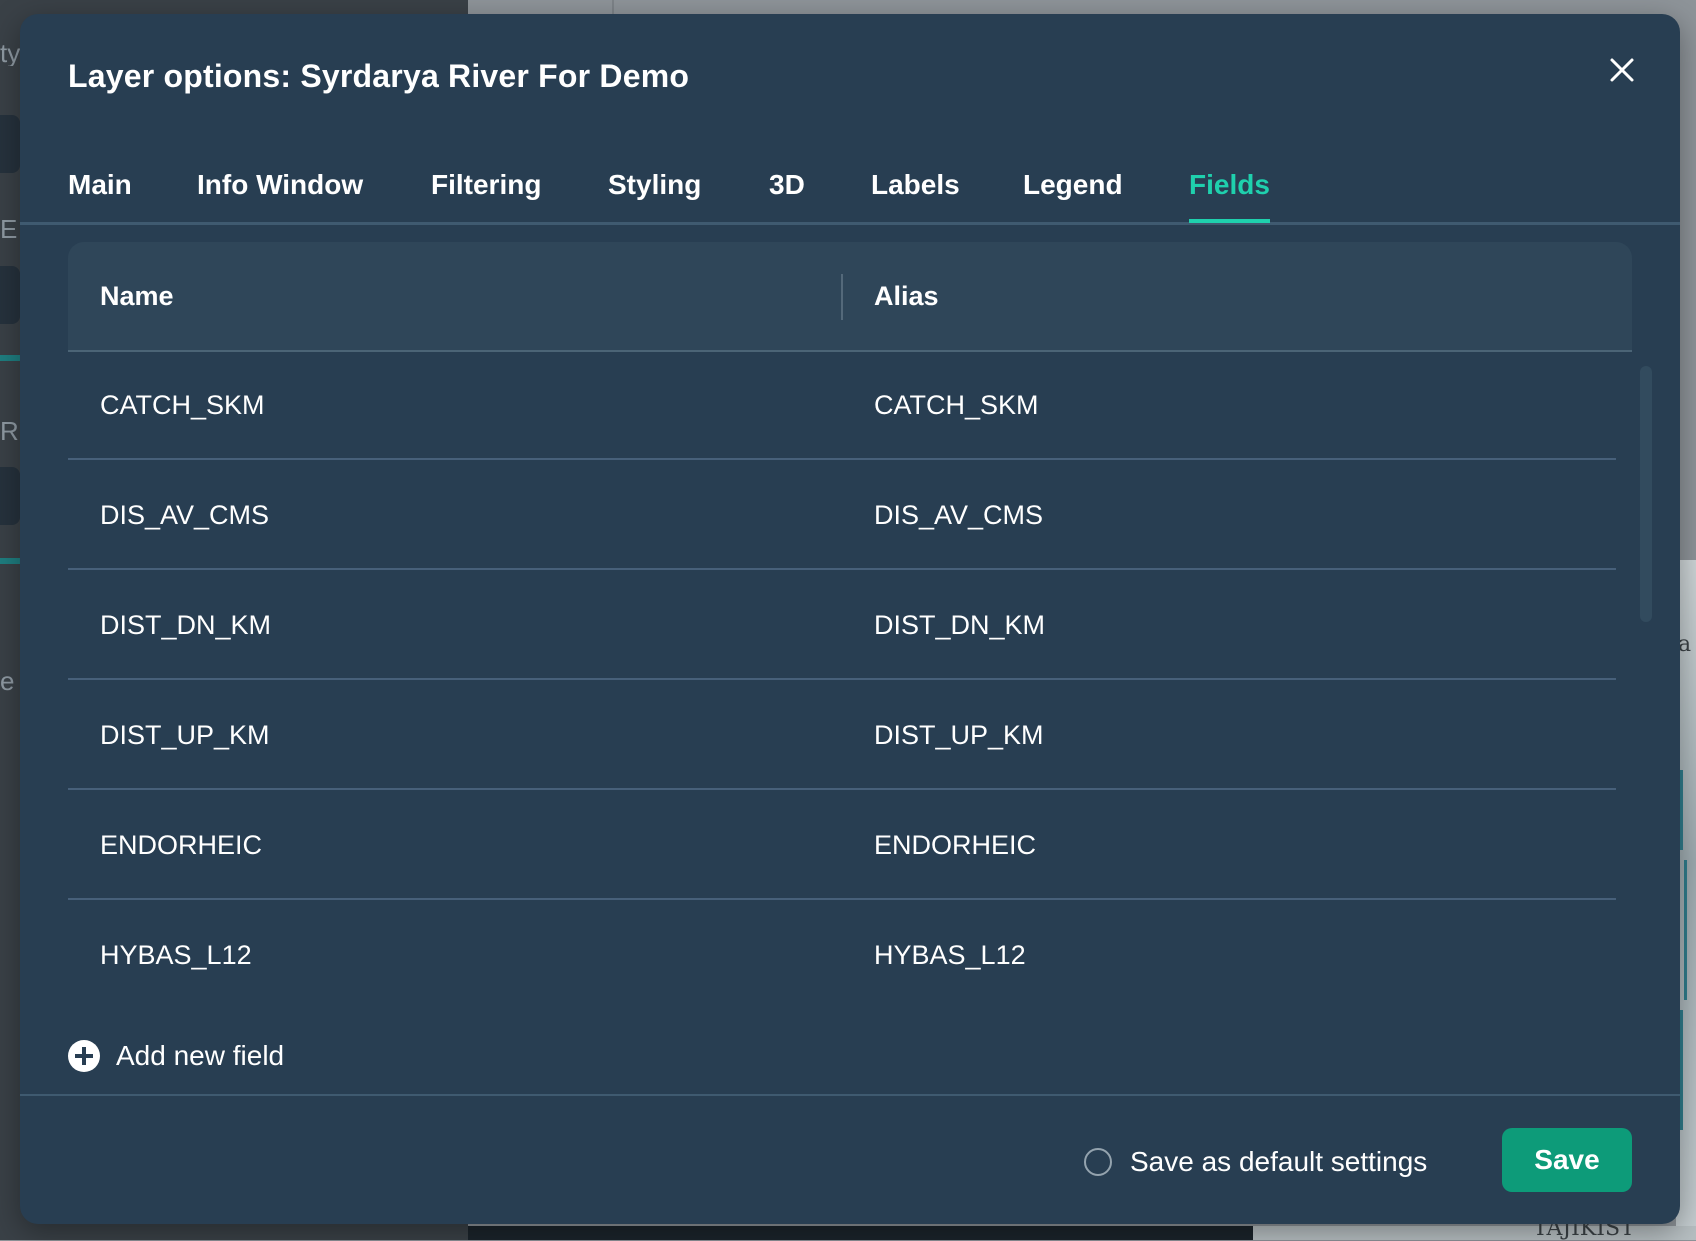 This screenshot has height=1241, width=1696. I want to click on background-text: E N, so click(10, 229).